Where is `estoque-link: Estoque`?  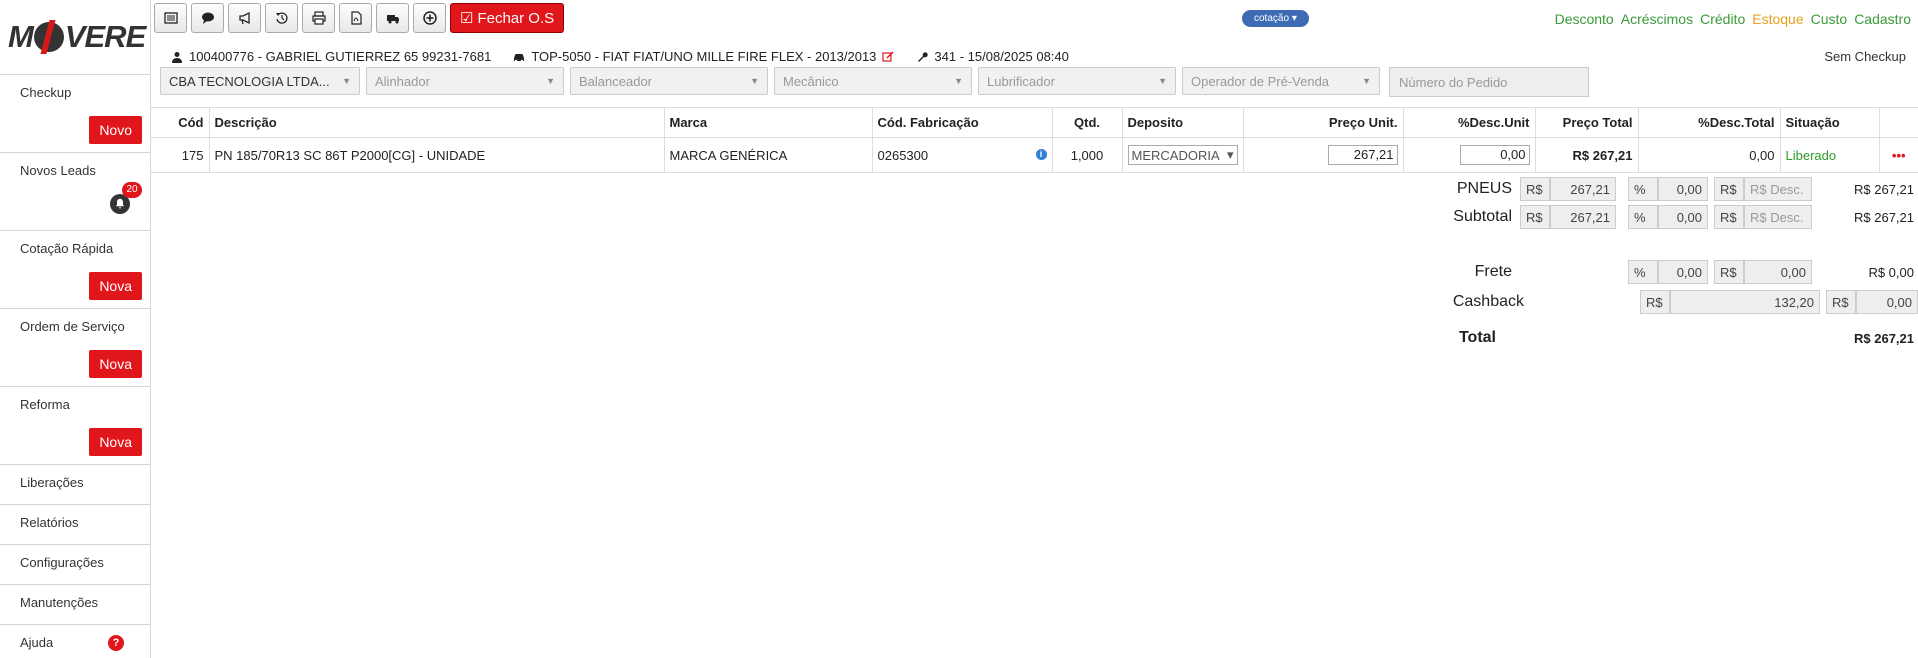
estoque-link: Estoque is located at coordinates (1777, 19).